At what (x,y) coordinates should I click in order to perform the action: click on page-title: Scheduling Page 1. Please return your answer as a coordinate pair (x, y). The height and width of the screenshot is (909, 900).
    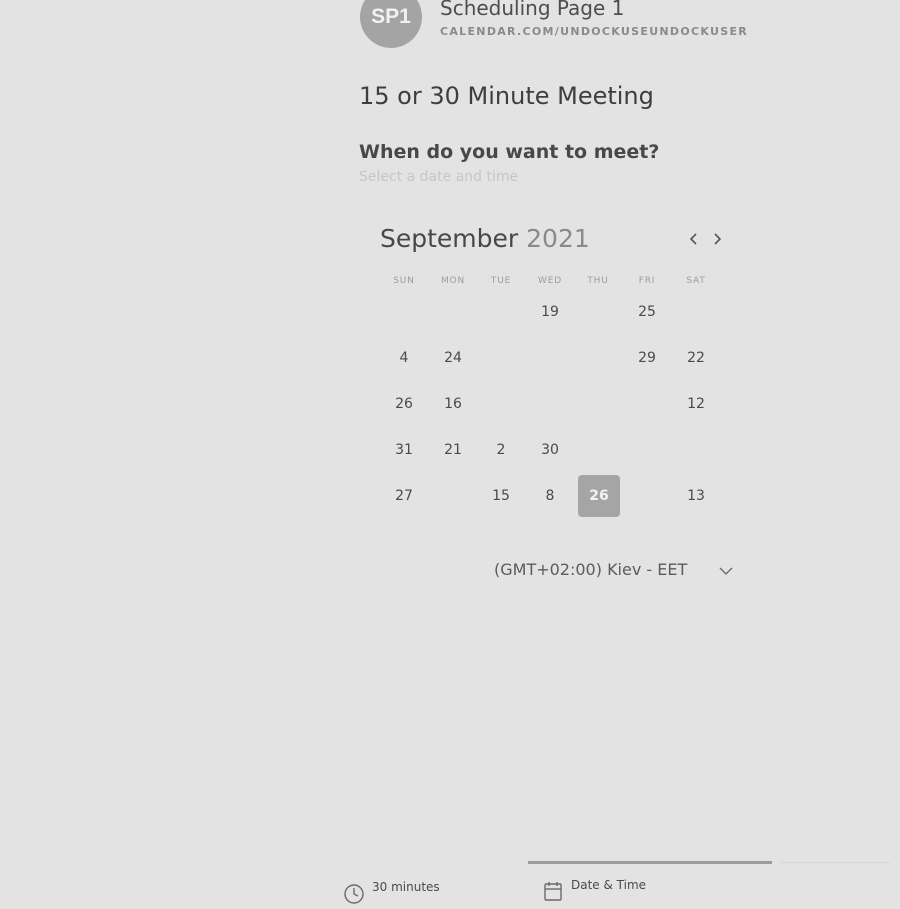
    Looking at the image, I should click on (532, 10).